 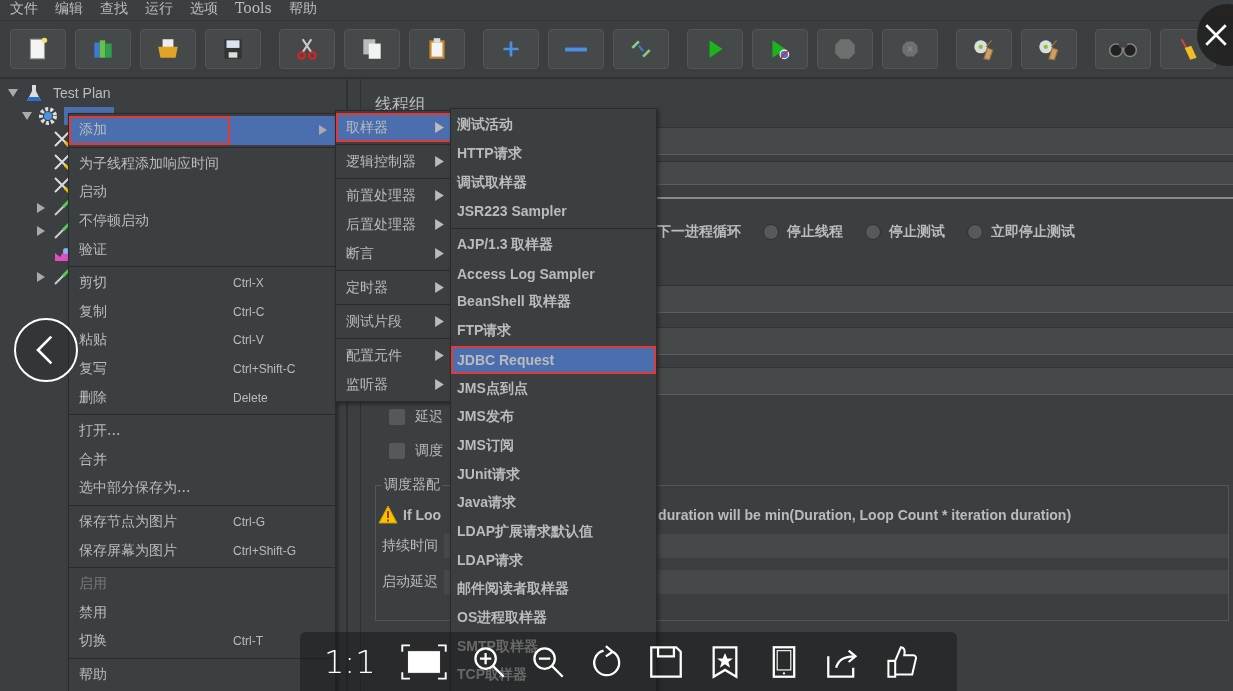 What do you see at coordinates (1123, 49) in the screenshot?
I see `binoculars-icon` at bounding box center [1123, 49].